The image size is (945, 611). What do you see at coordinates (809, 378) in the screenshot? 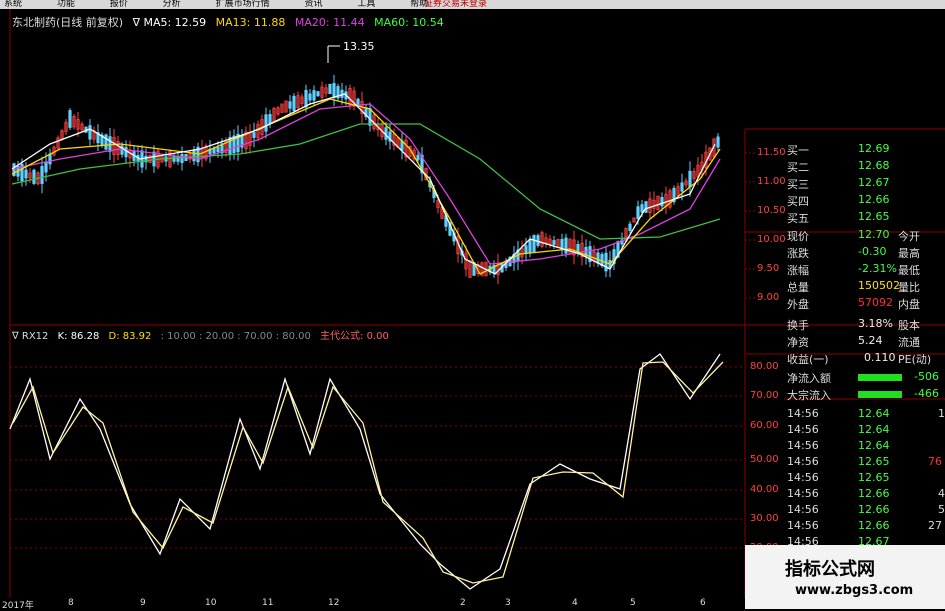
I see `flow-label: 净流入额` at bounding box center [809, 378].